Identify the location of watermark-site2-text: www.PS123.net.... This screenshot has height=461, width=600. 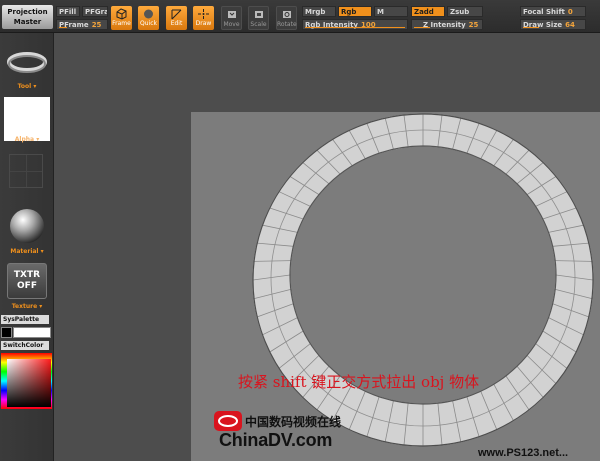
(523, 453).